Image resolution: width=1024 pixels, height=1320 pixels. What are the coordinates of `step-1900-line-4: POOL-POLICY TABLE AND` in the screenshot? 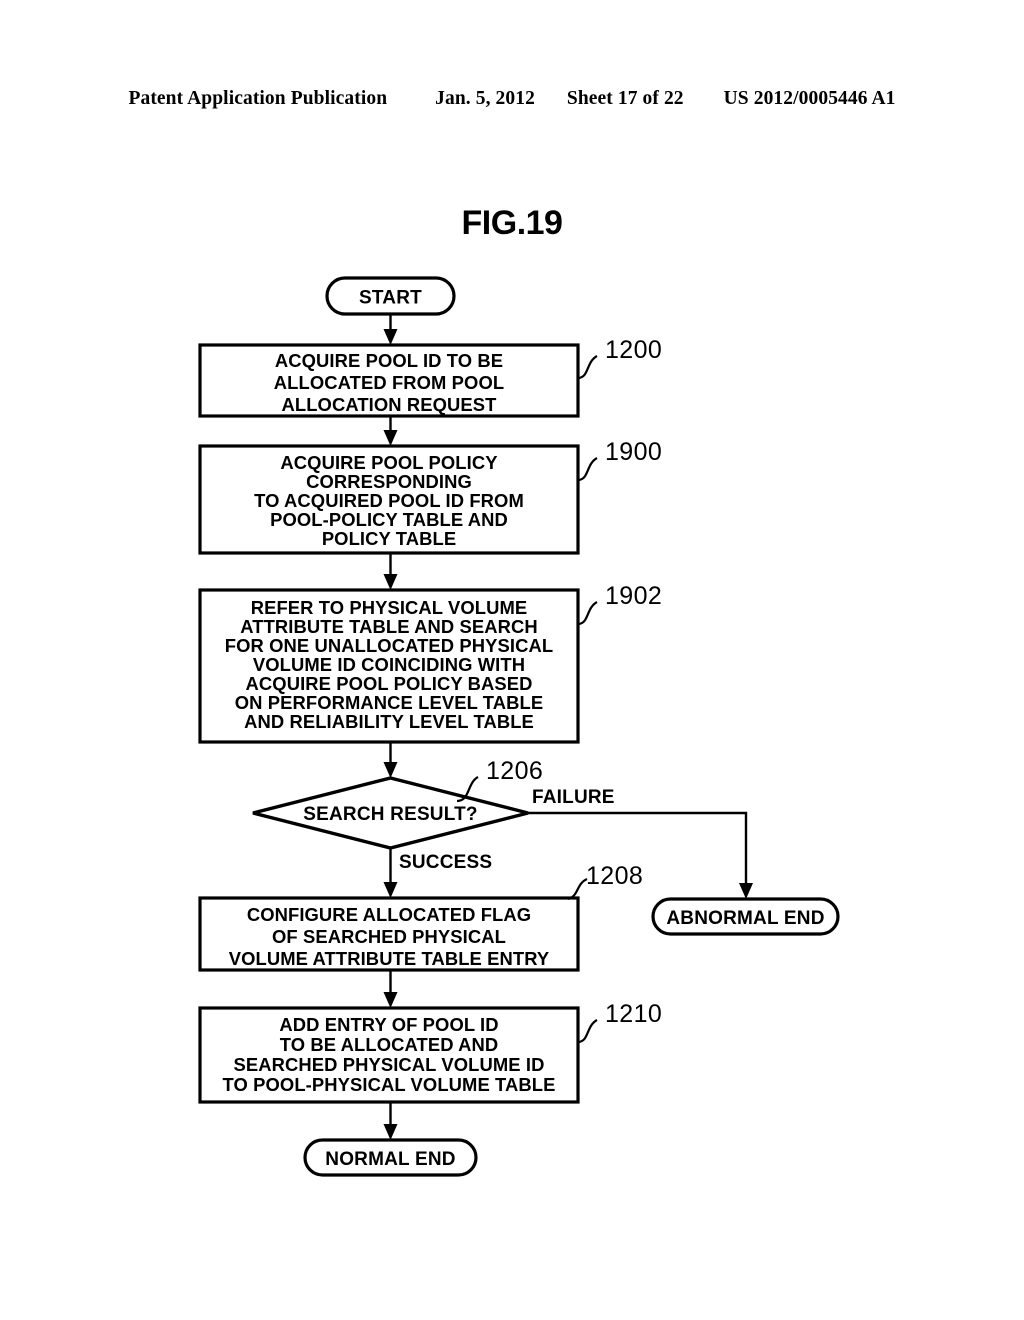 It's located at (389, 519).